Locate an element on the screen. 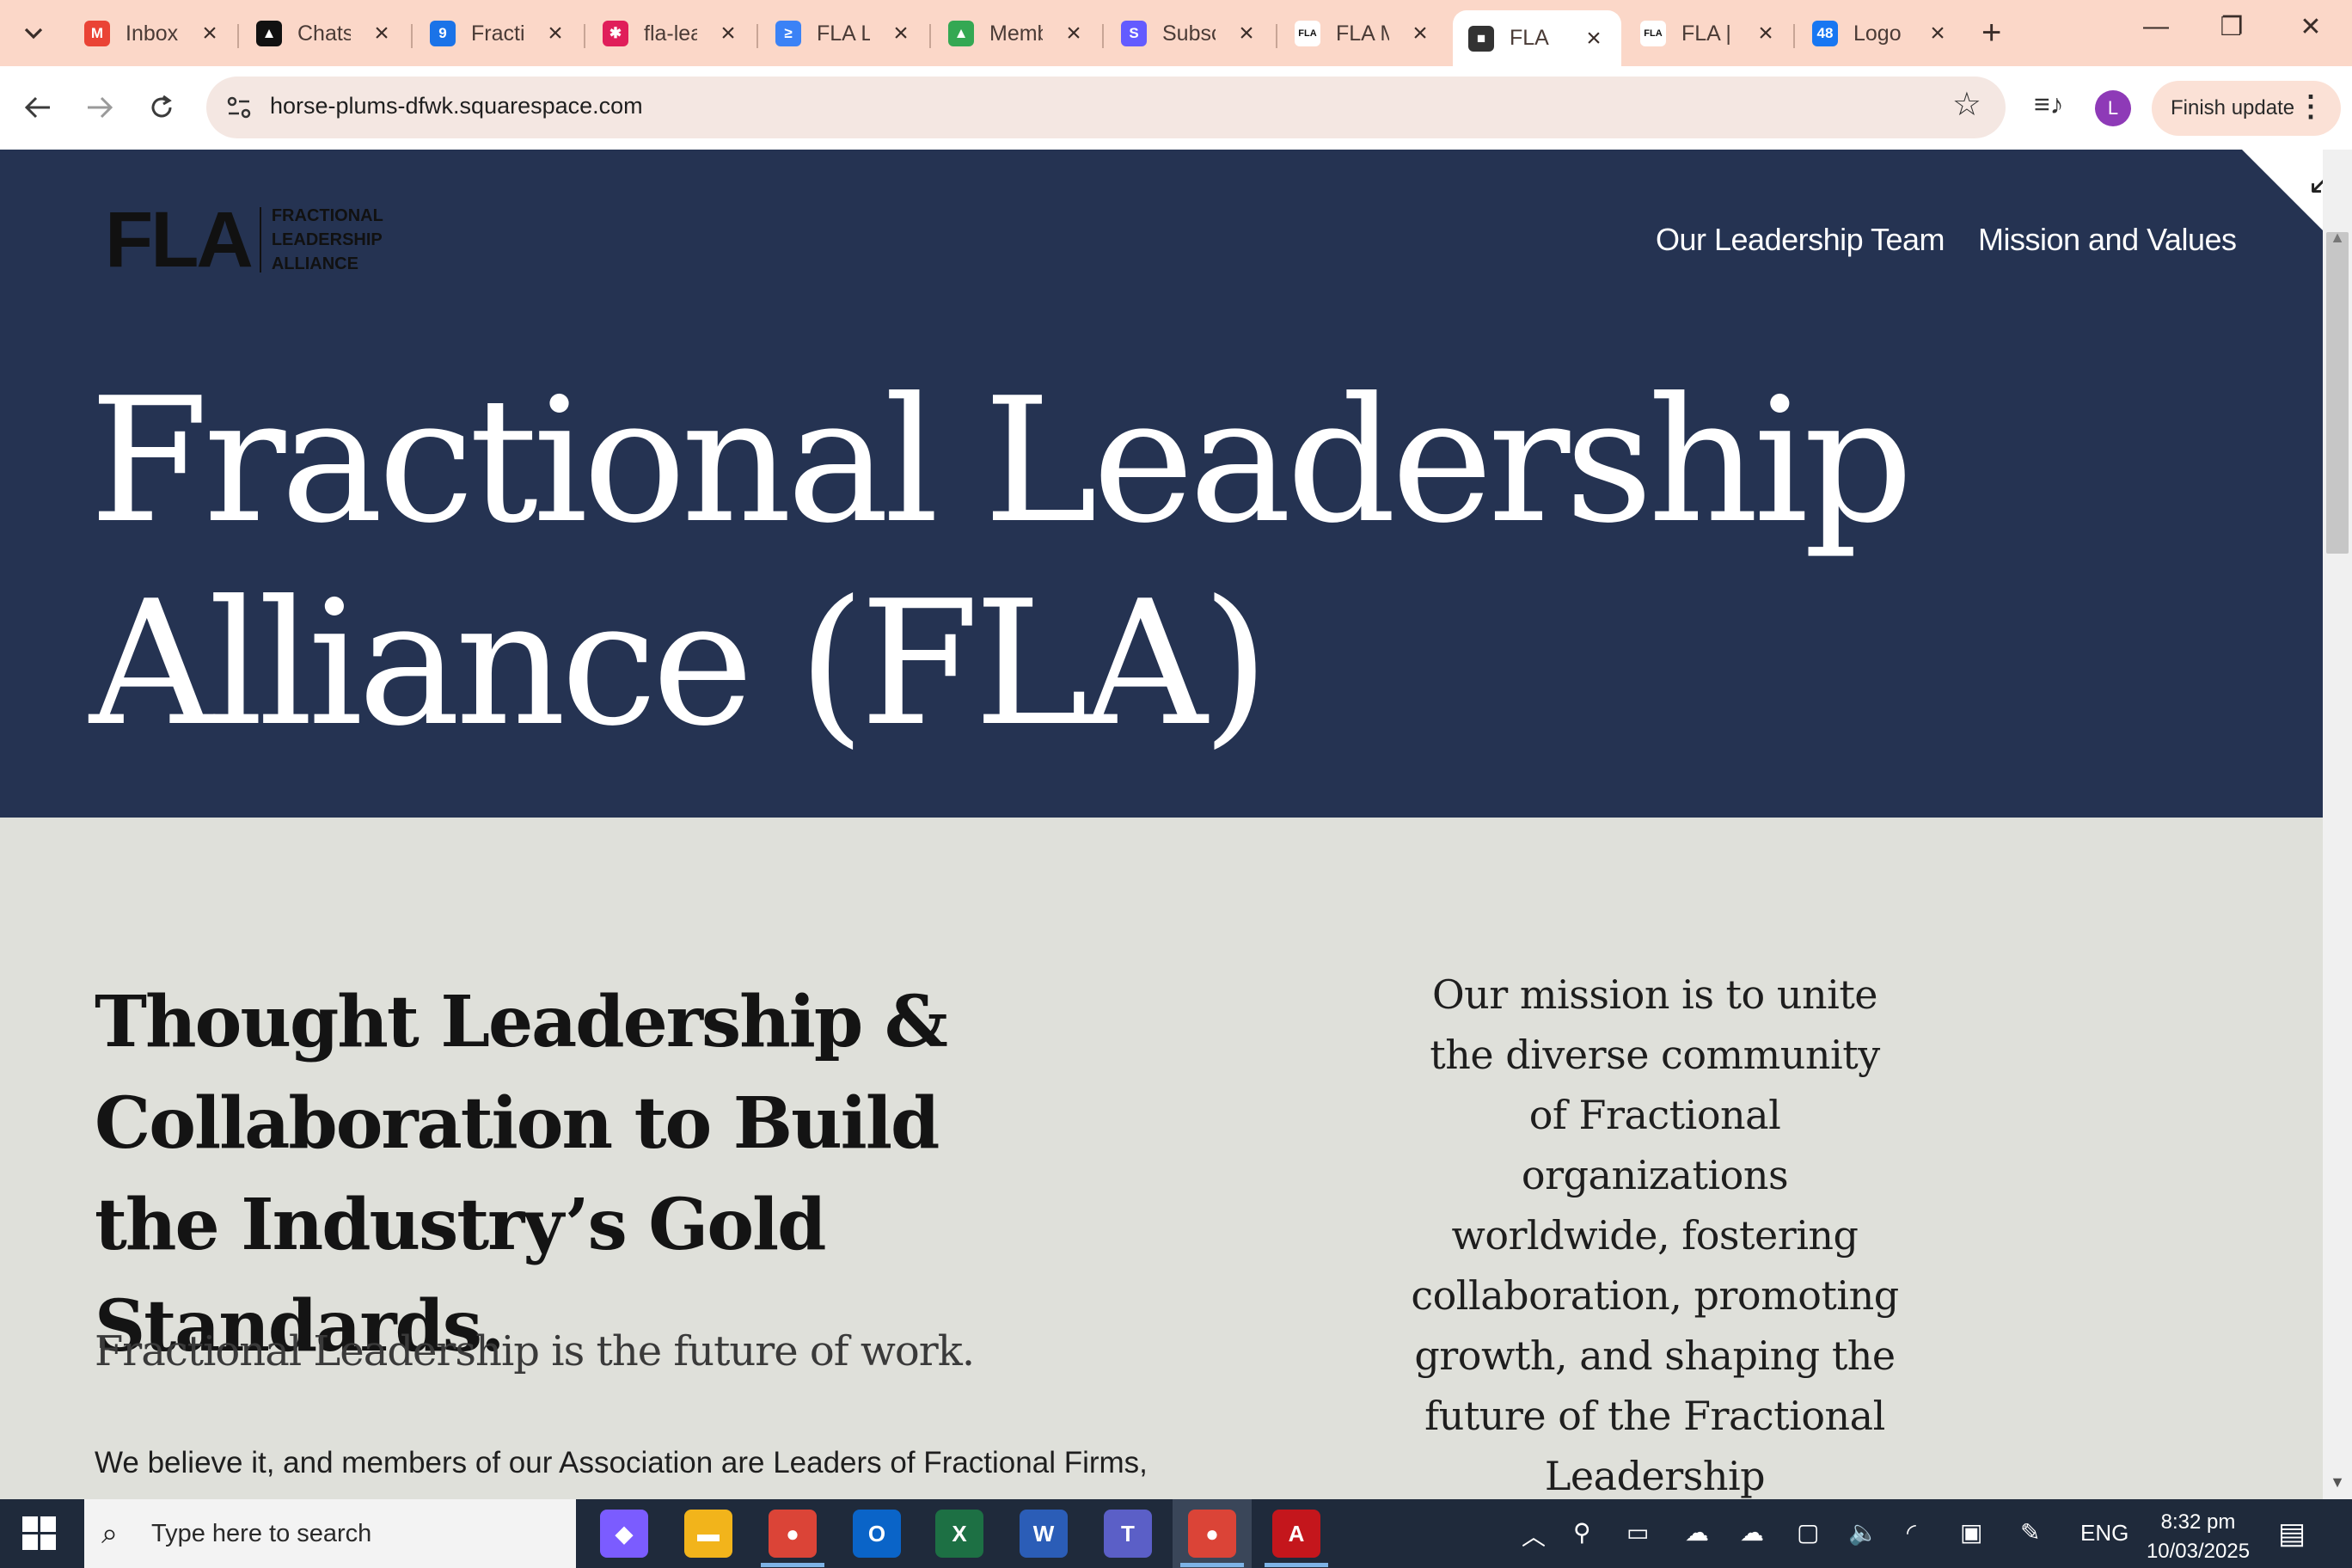 This screenshot has height=1568, width=2352. tray-app-icon: ⚲ is located at coordinates (1582, 1532).